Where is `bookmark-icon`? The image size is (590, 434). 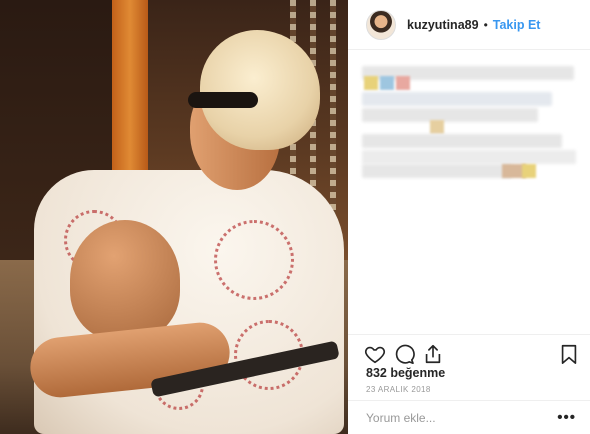 bookmark-icon is located at coordinates (569, 354).